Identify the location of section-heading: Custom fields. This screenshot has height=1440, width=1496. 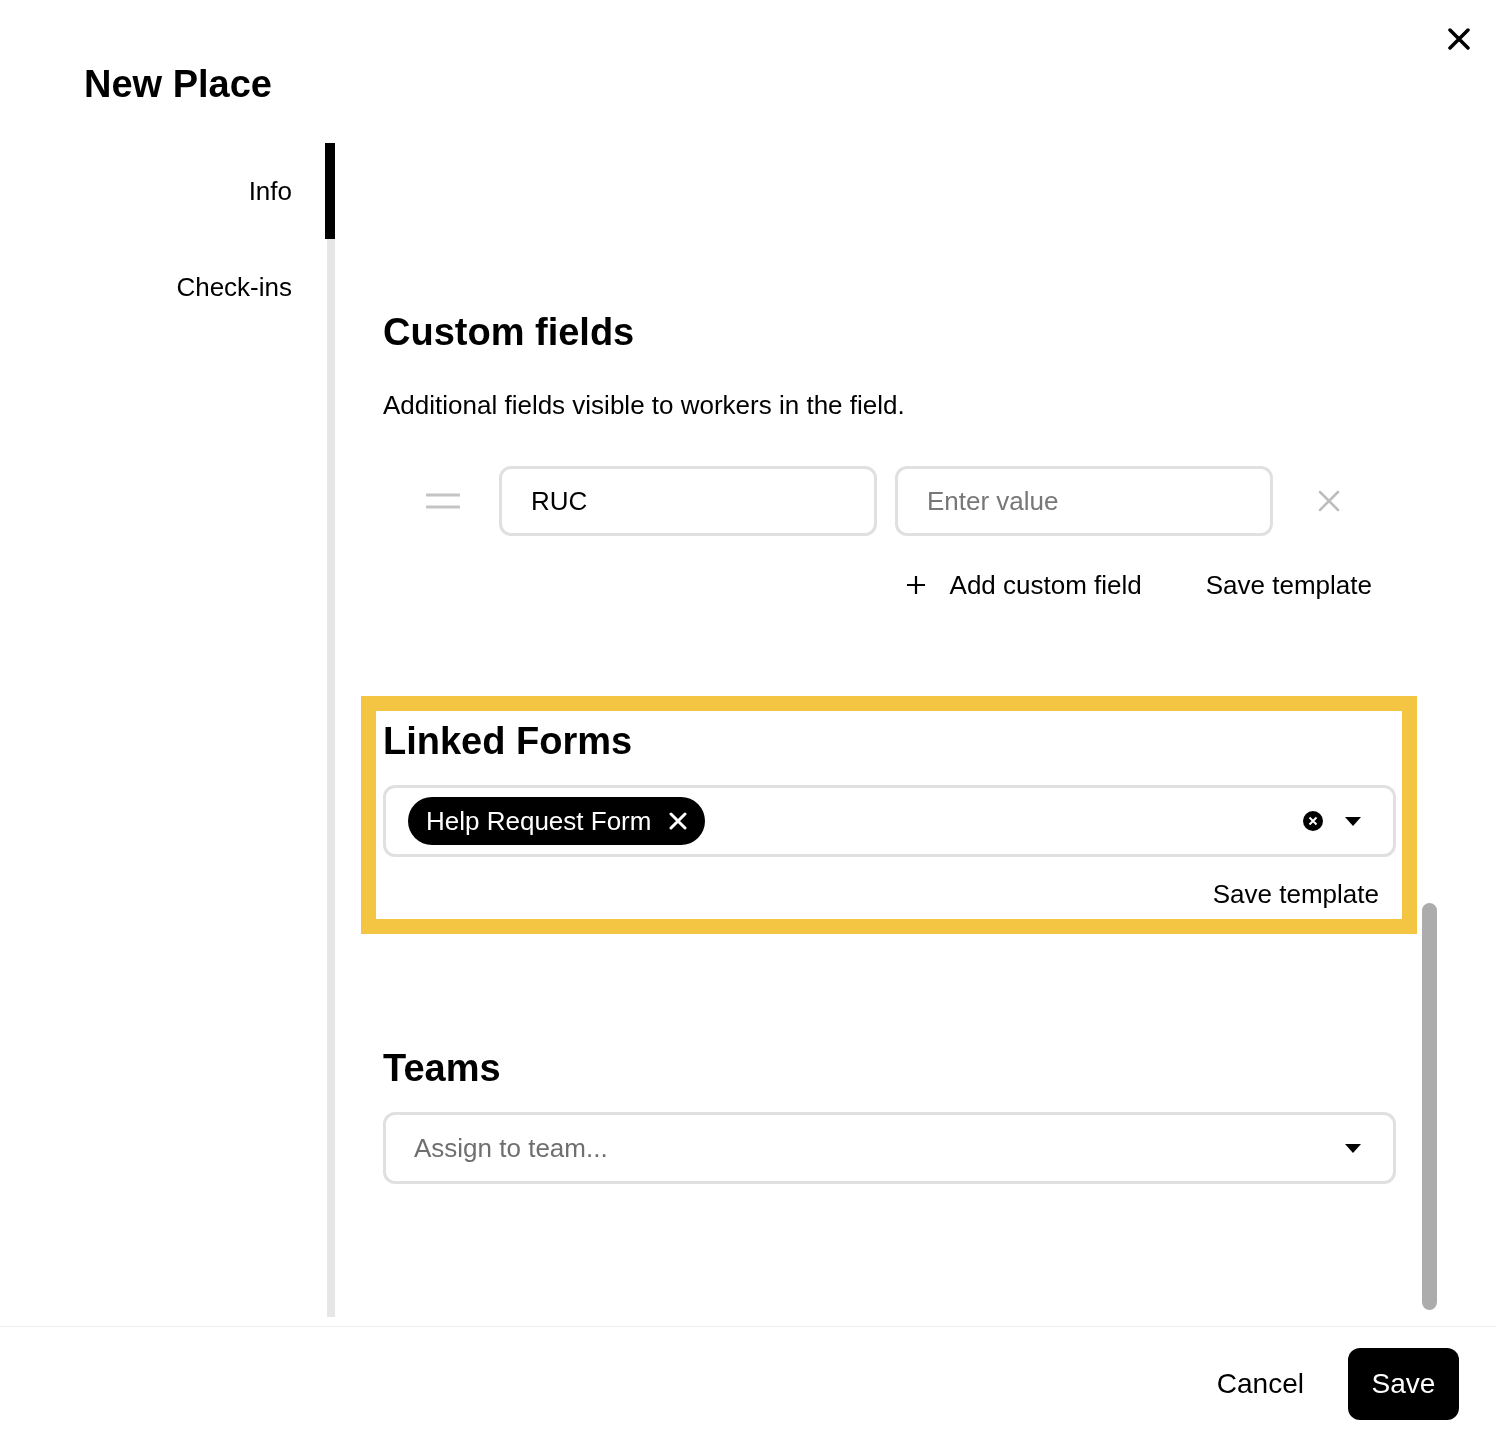
(509, 332).